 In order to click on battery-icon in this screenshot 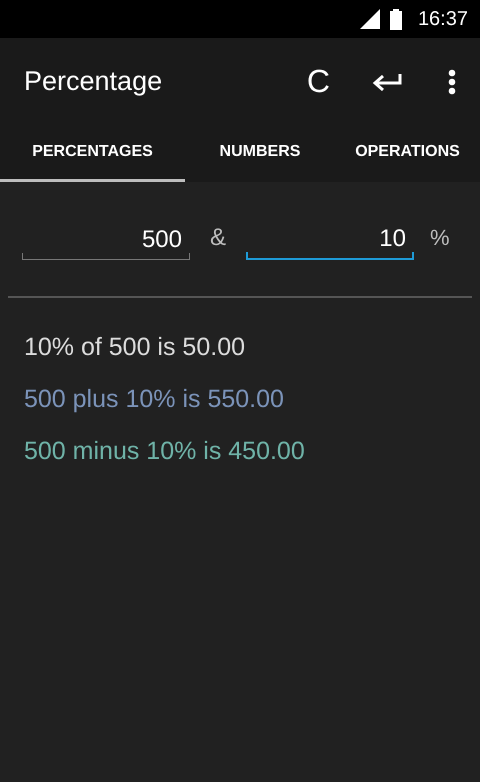, I will do `click(396, 19)`.